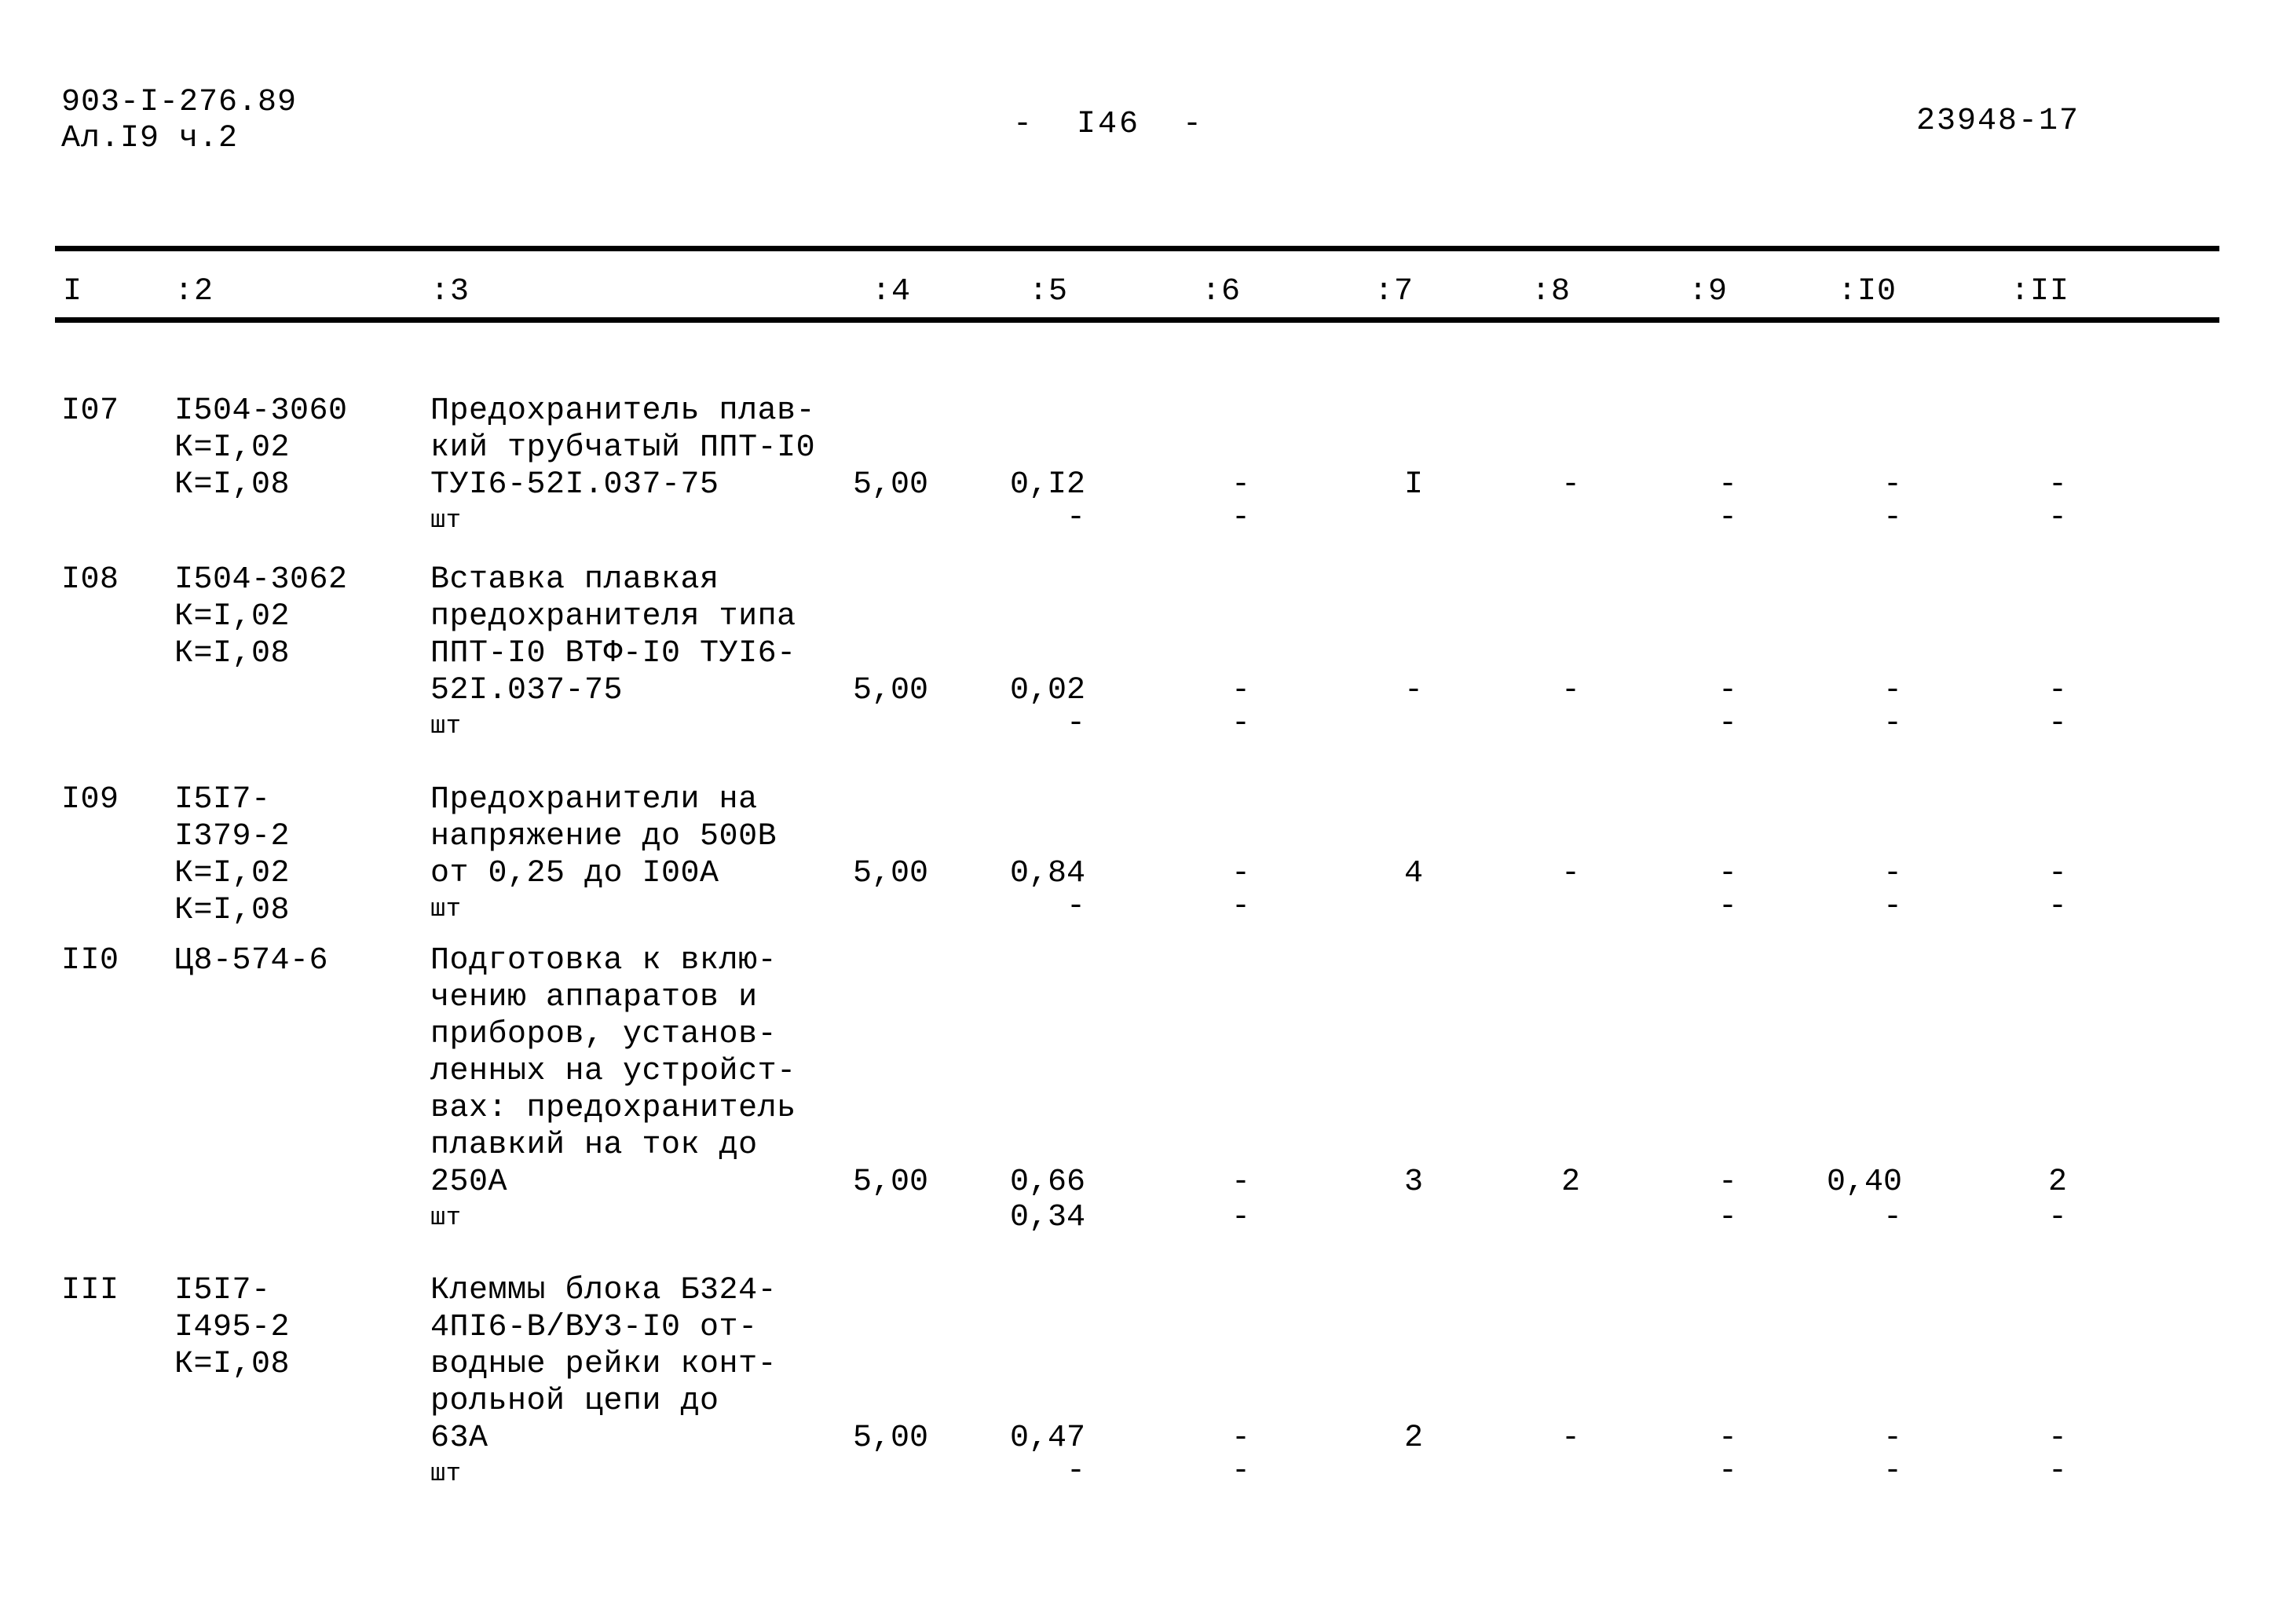 The height and width of the screenshot is (1624, 2272). Describe the element at coordinates (1047, 690) in the screenshot. I see `row-value-col5: 0,02` at that location.